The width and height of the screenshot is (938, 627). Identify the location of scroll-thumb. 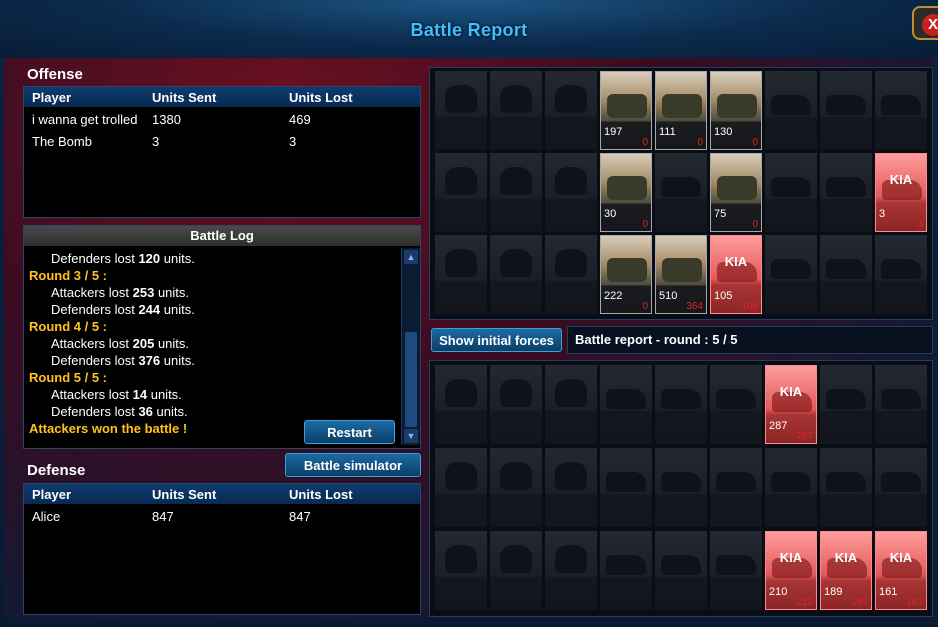
(411, 379).